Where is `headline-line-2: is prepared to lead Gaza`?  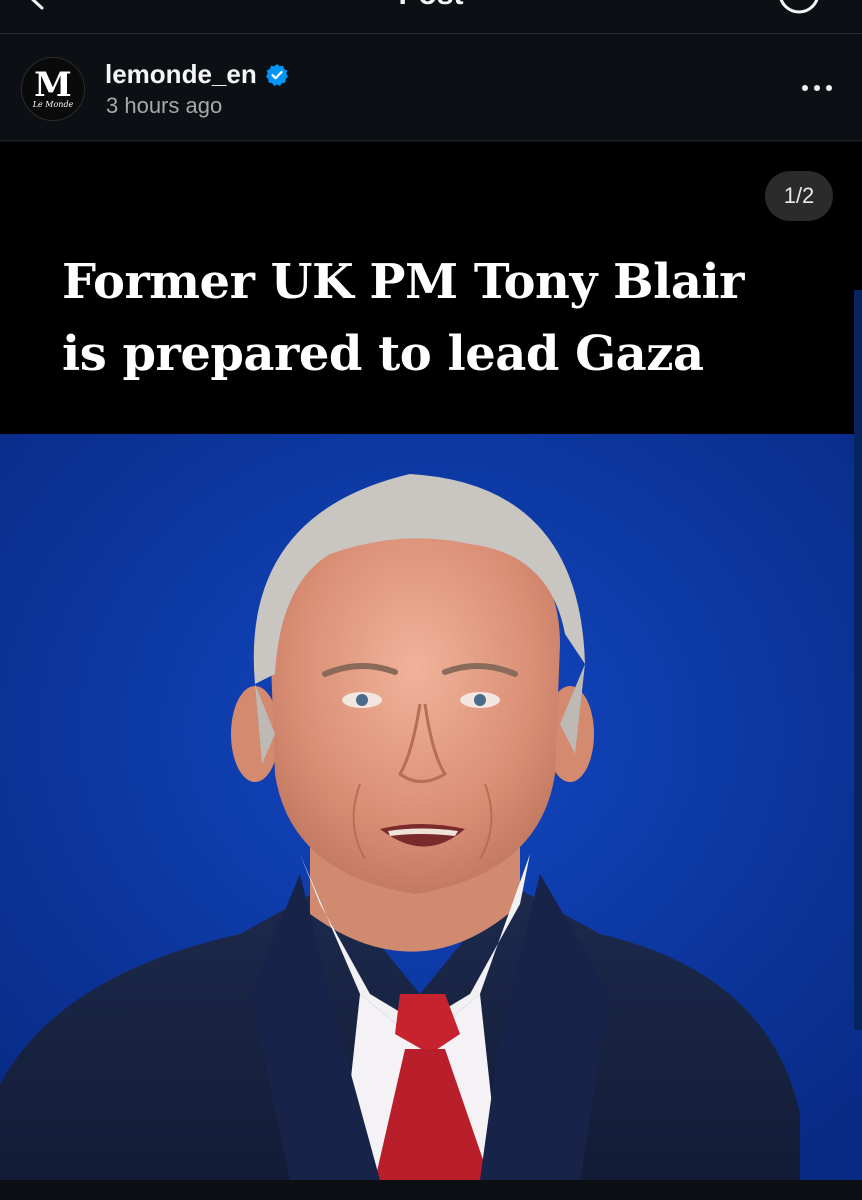 headline-line-2: is prepared to lead Gaza is located at coordinates (383, 354).